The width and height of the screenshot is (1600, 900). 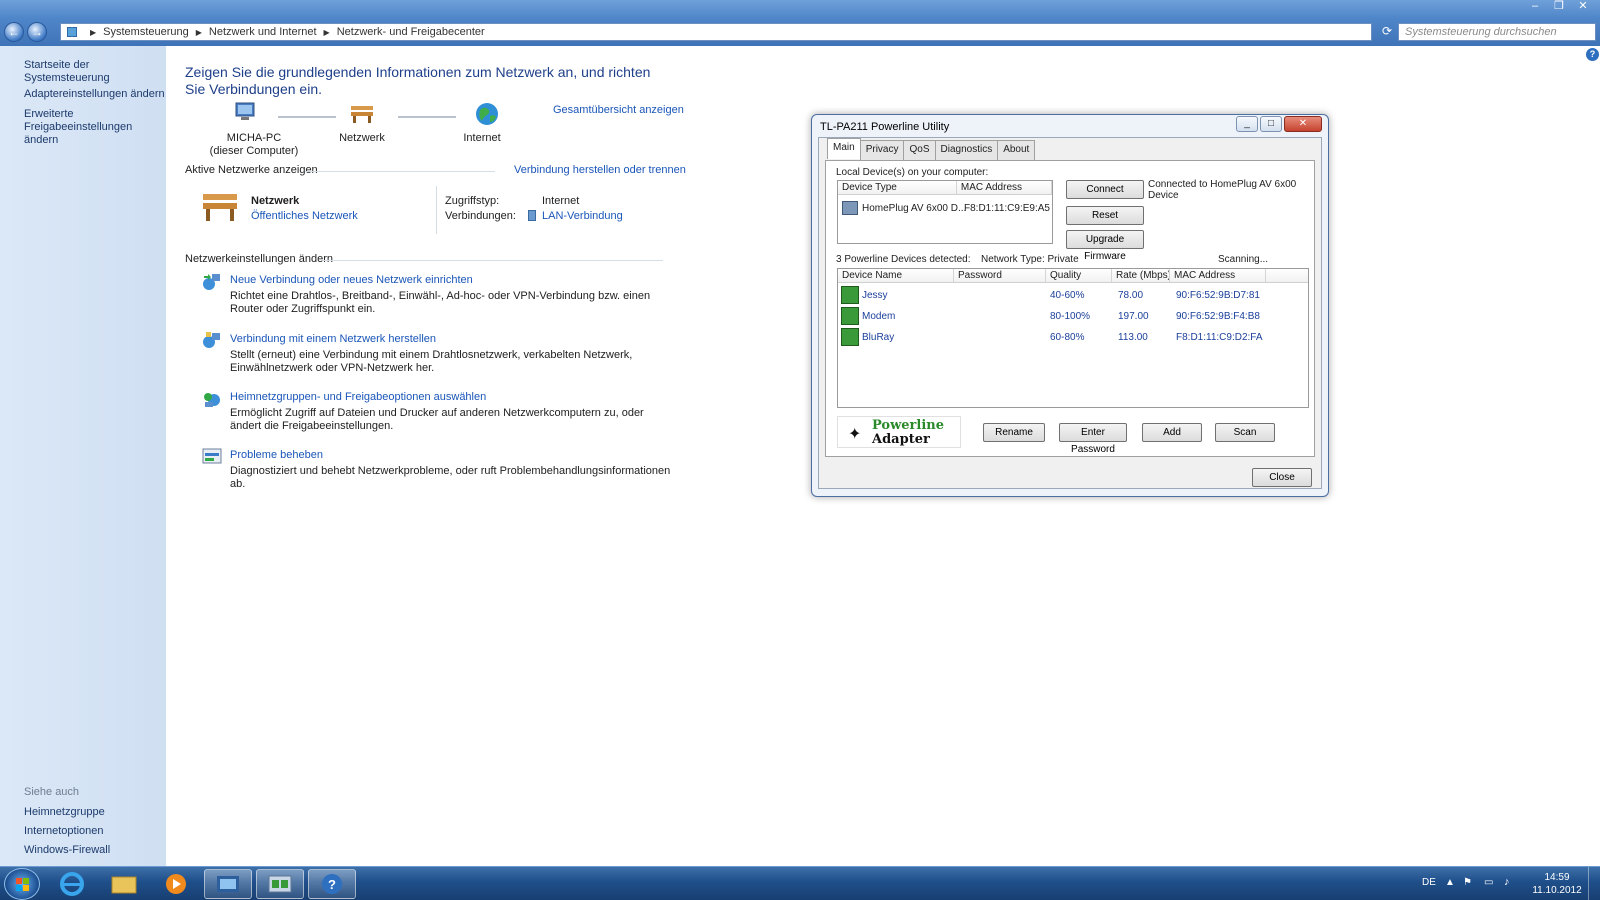 I want to click on start-button, so click(x=22, y=884).